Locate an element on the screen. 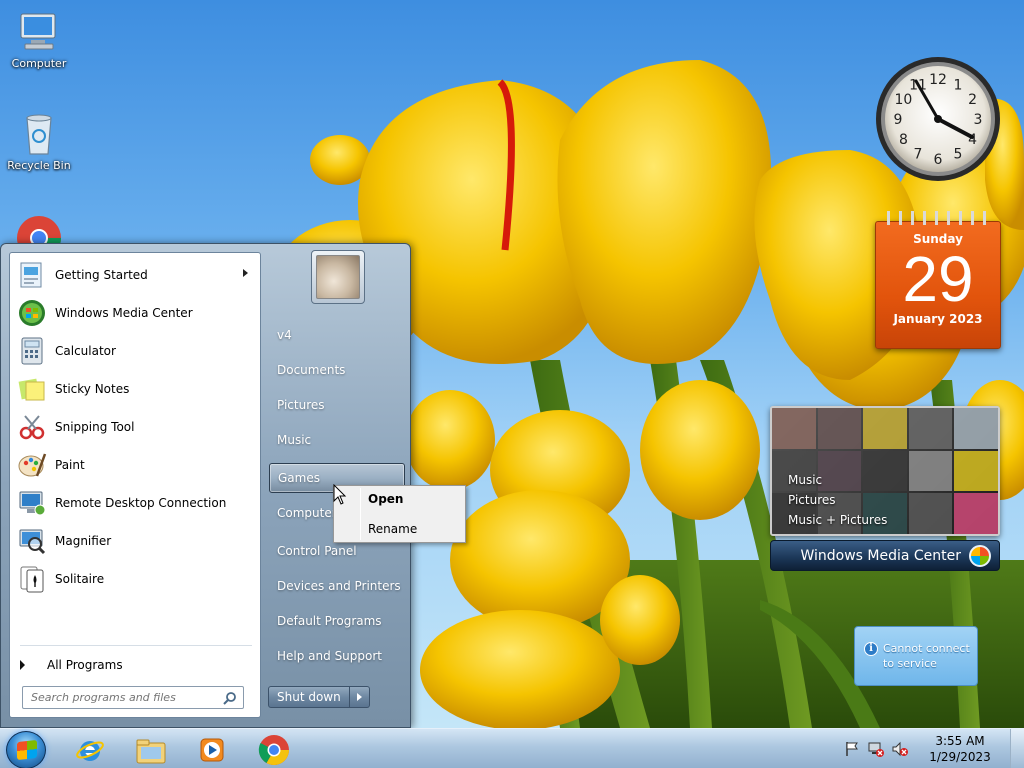 This screenshot has height=768, width=1024. calendar-day-number: 29 is located at coordinates (938, 279).